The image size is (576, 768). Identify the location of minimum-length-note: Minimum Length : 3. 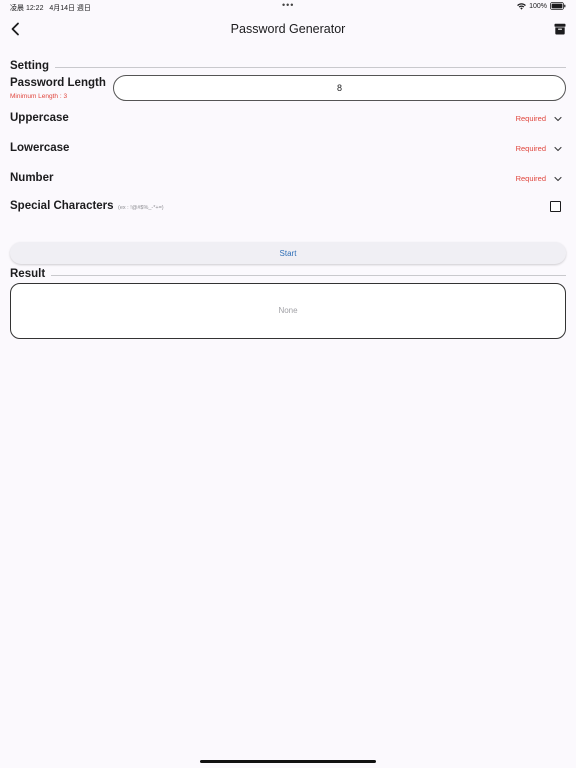
(39, 96).